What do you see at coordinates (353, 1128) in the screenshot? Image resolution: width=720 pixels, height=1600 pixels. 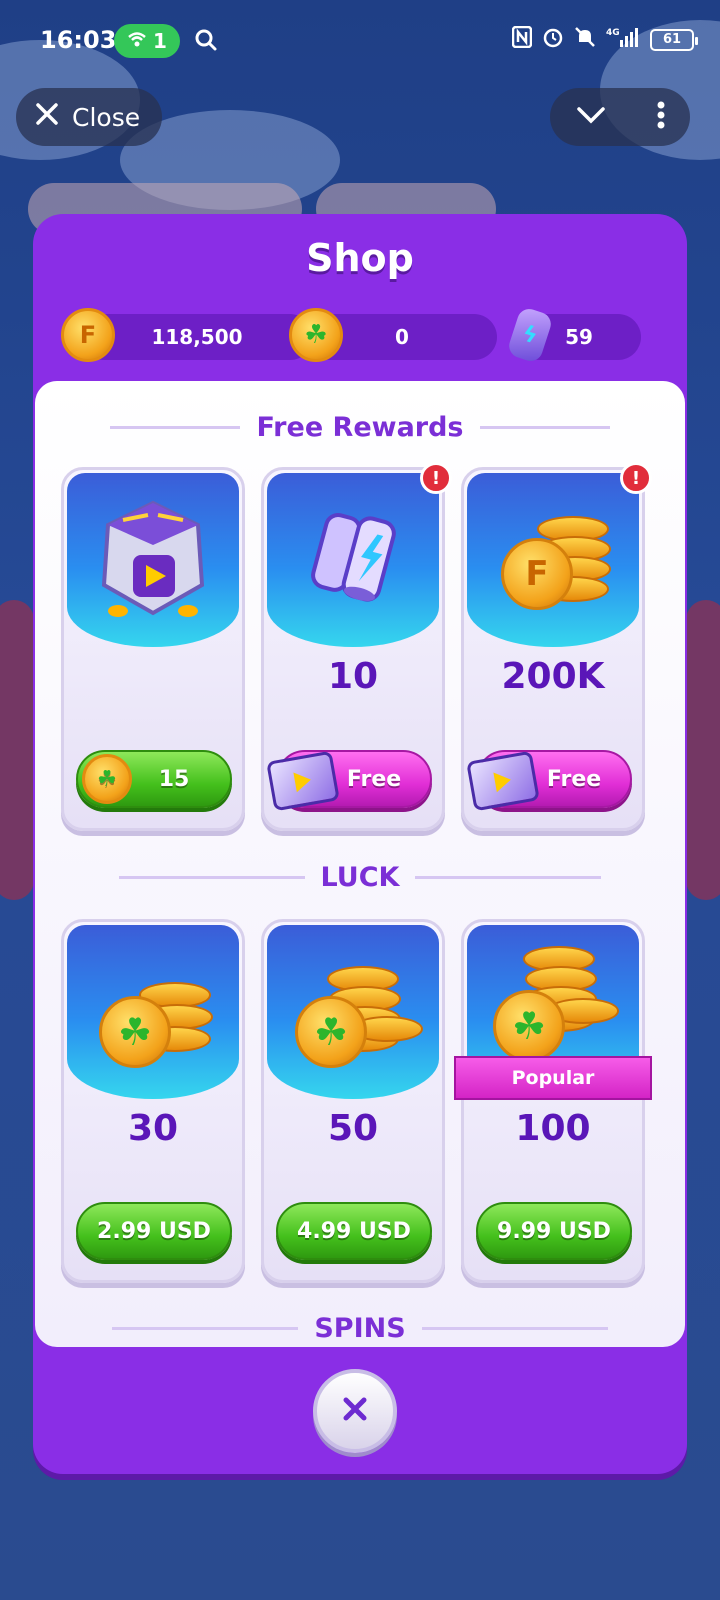 I see `luck-card-2-amount: 50` at bounding box center [353, 1128].